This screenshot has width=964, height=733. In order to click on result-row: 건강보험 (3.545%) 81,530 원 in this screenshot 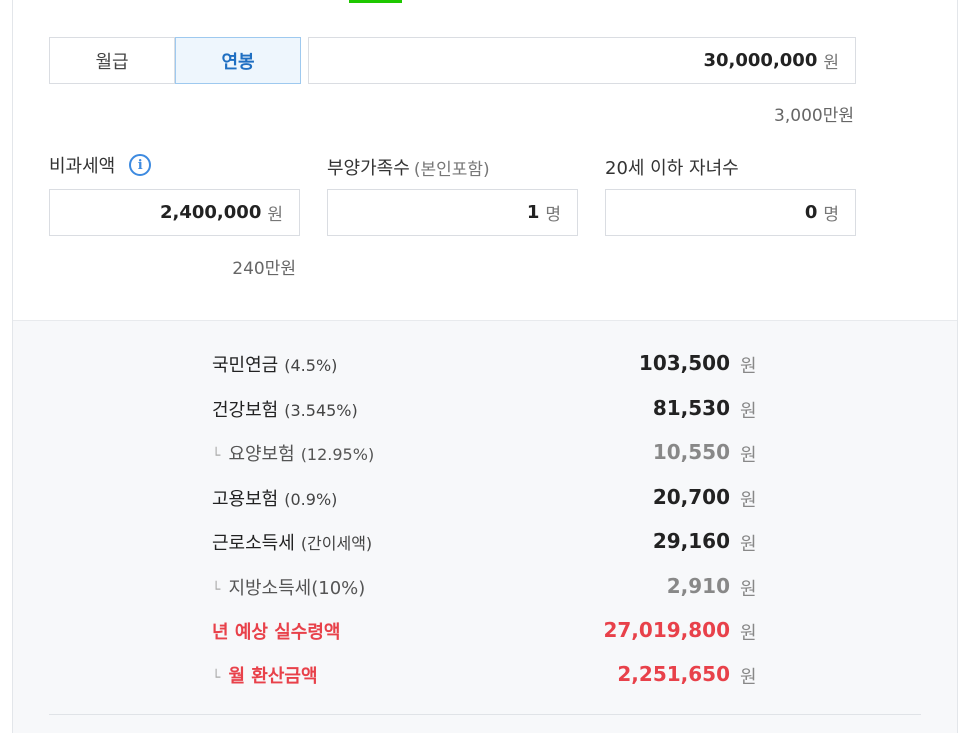, I will do `click(485, 418)`.